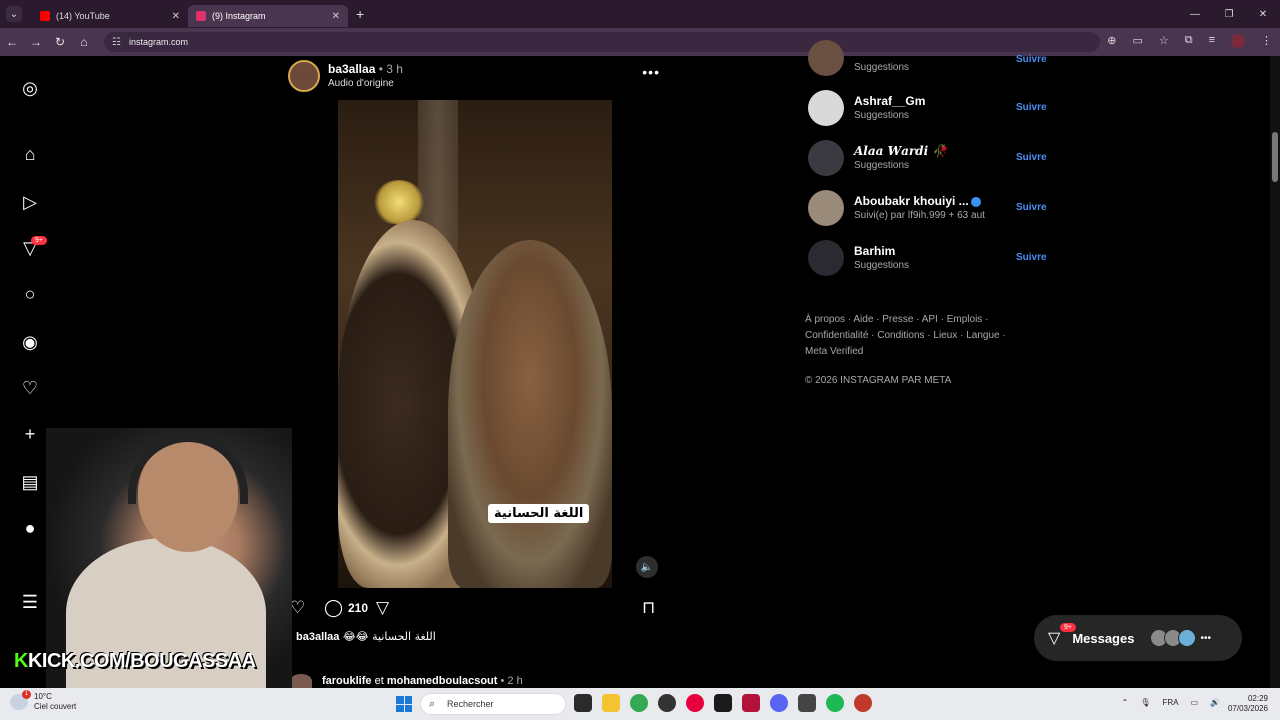 The image size is (1280, 720). What do you see at coordinates (583, 703) in the screenshot?
I see `task-view-icon` at bounding box center [583, 703].